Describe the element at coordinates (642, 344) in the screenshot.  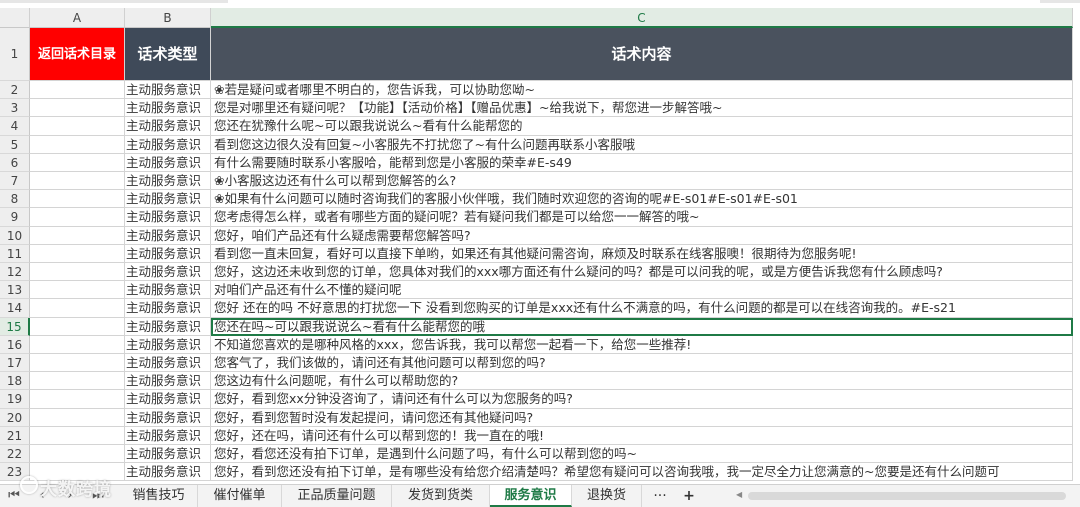
I see `cell-content: 不知道您喜欢的是哪种风格的xxx，您告诉我，我可以帮您一起看一下，给您一些推荐!` at that location.